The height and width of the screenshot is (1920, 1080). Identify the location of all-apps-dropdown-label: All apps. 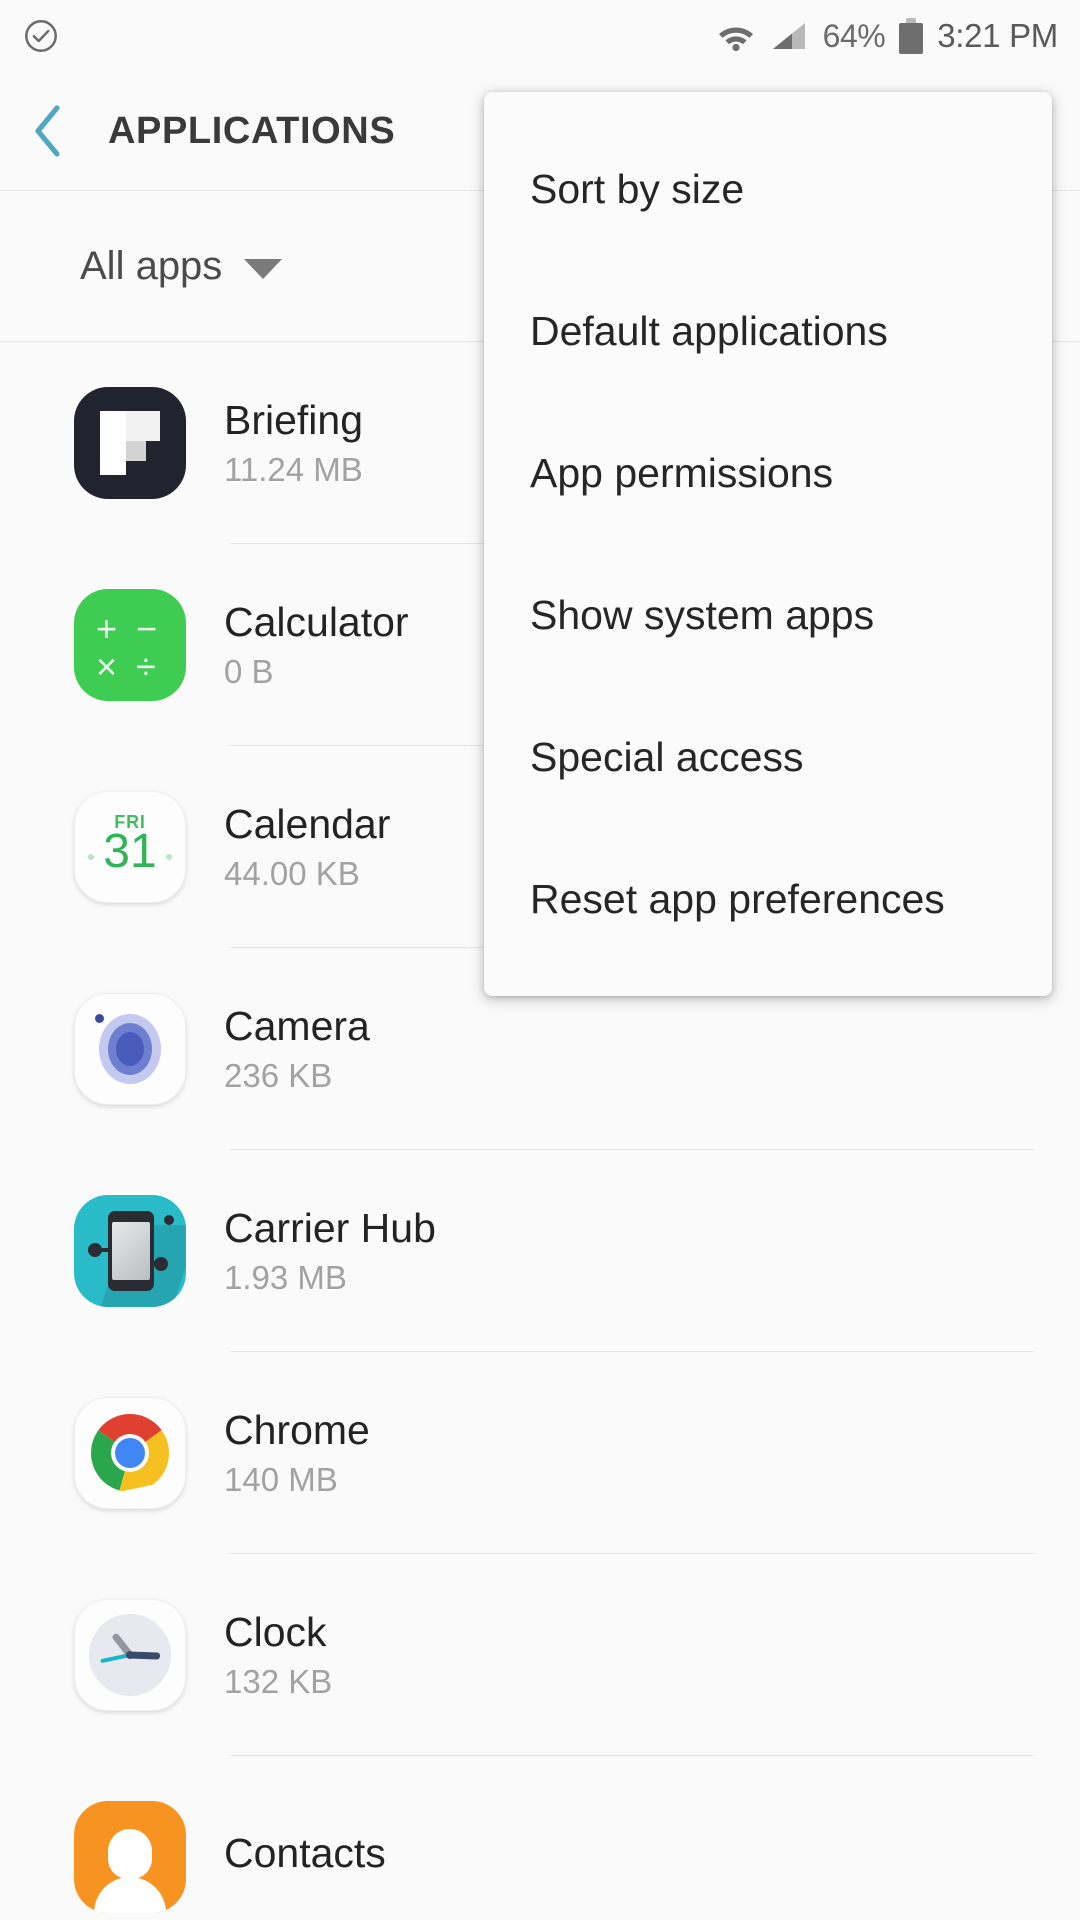
(151, 265).